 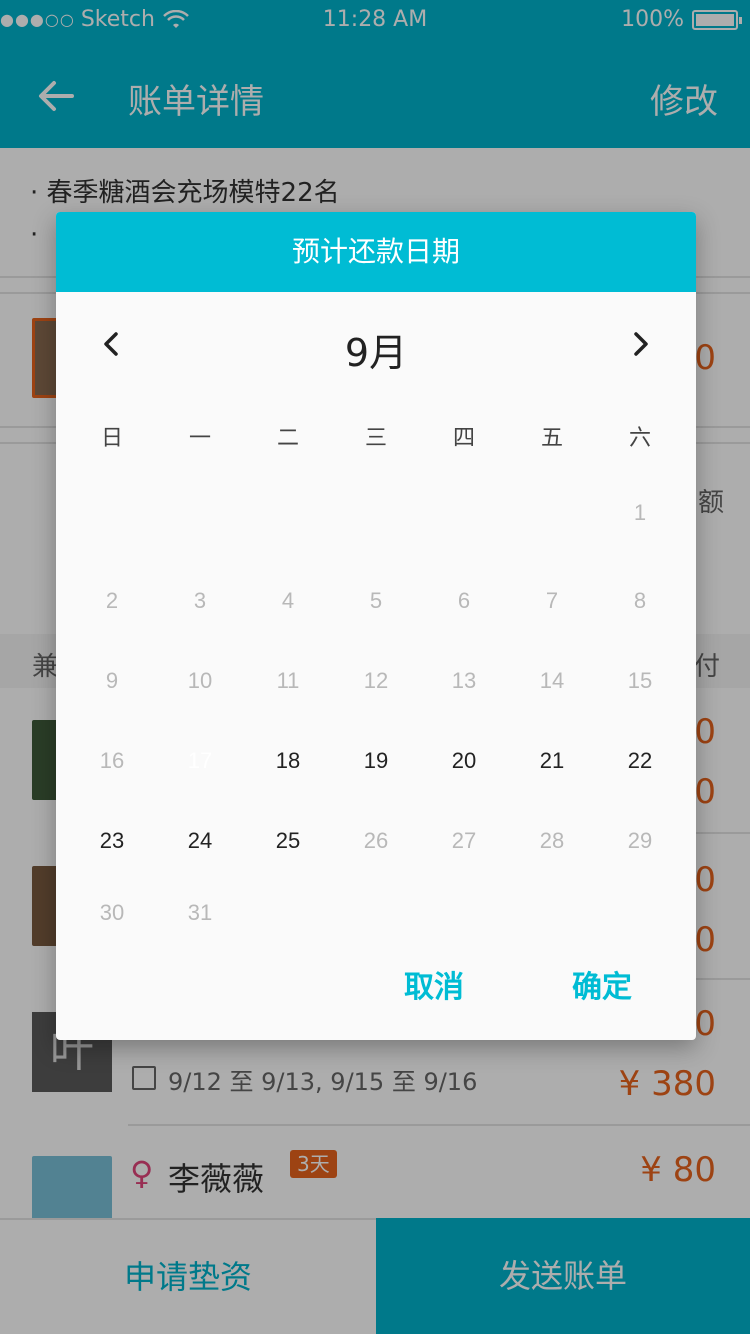 What do you see at coordinates (375, 438) in the screenshot?
I see `weekday-label: 三` at bounding box center [375, 438].